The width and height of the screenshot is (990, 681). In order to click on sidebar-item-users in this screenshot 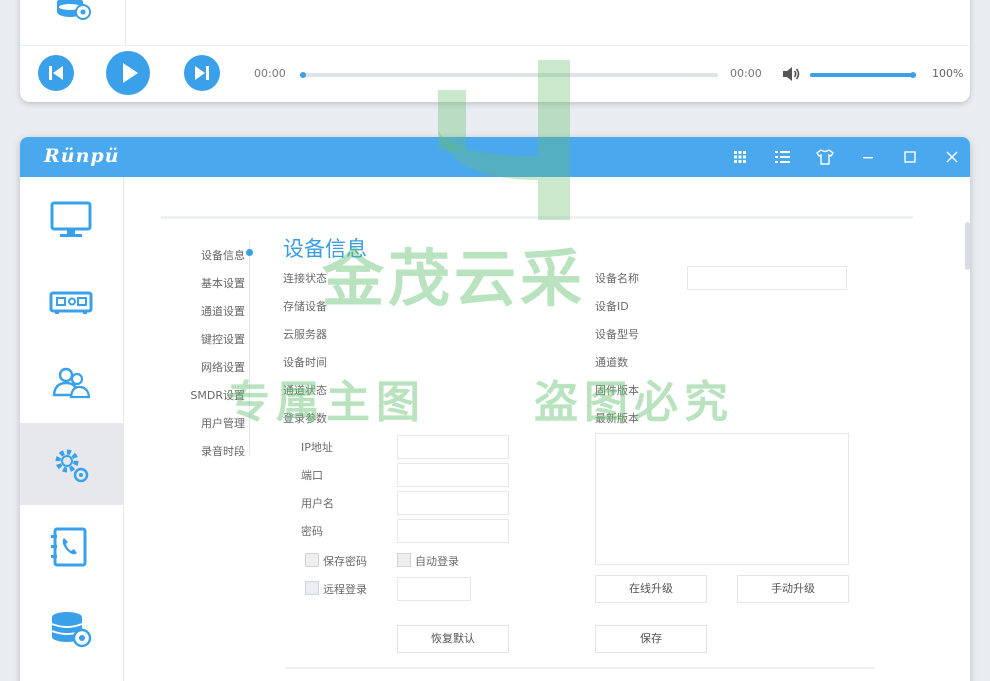, I will do `click(72, 382)`.